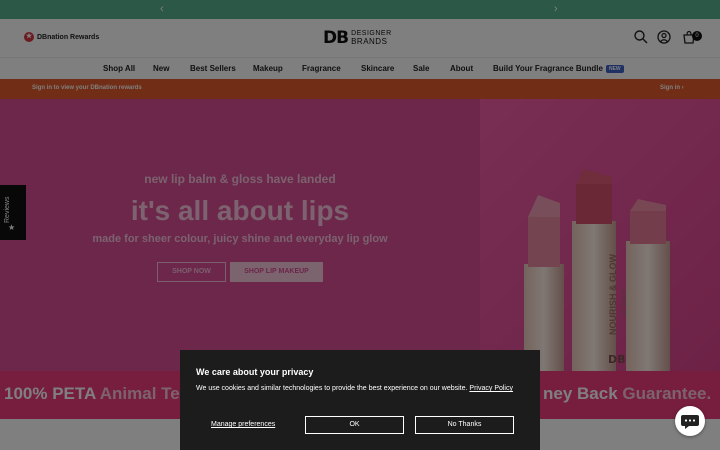  I want to click on privacy-policy-link: Privacy Policy, so click(491, 388).